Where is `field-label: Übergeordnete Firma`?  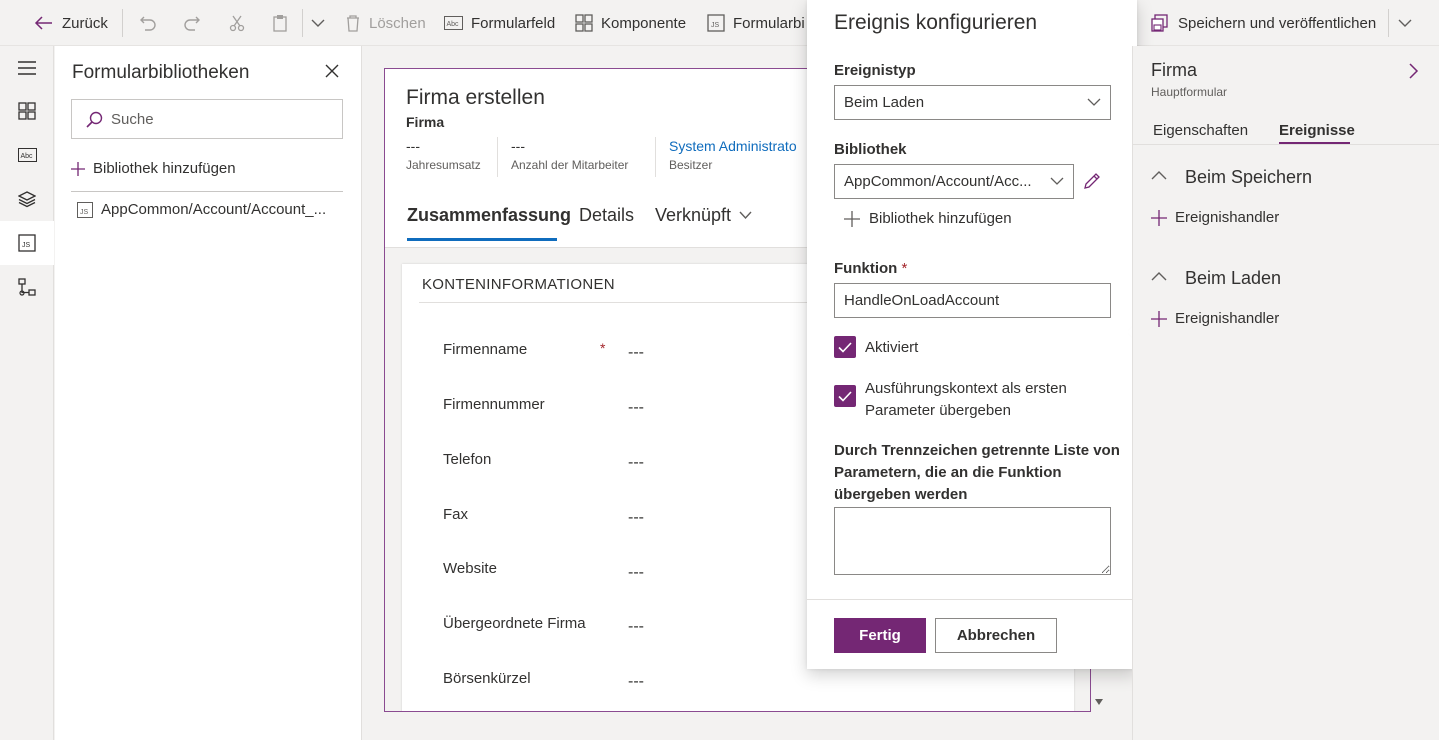 field-label: Übergeordnete Firma is located at coordinates (514, 623).